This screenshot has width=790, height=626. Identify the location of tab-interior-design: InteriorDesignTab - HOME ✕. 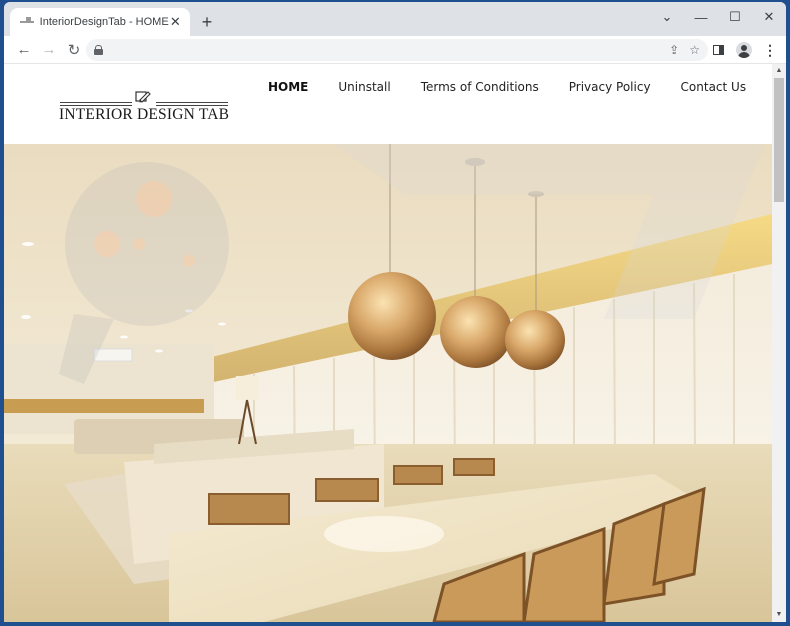
(100, 22).